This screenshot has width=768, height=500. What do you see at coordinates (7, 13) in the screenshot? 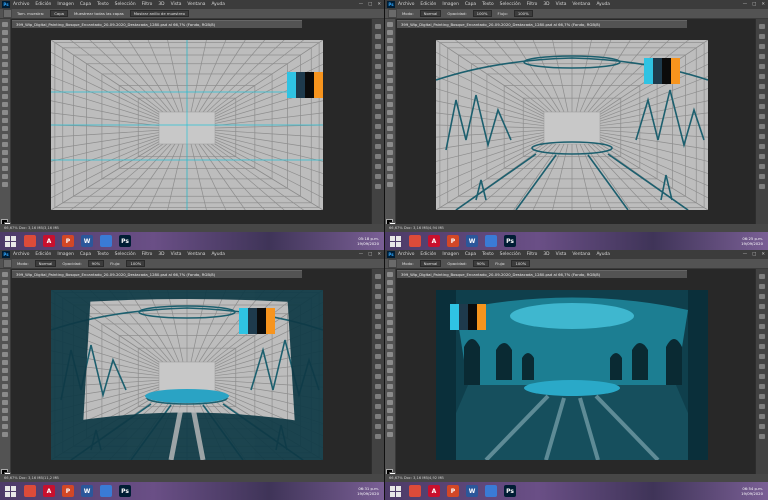
I see `tool-preset-icon` at bounding box center [7, 13].